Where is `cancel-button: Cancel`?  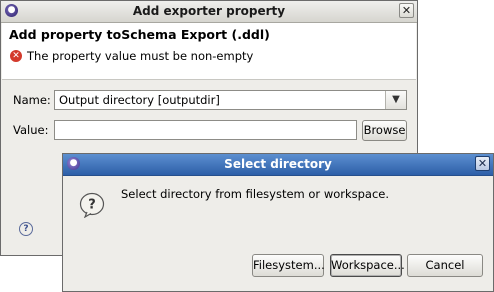
cancel-button: Cancel is located at coordinates (445, 265).